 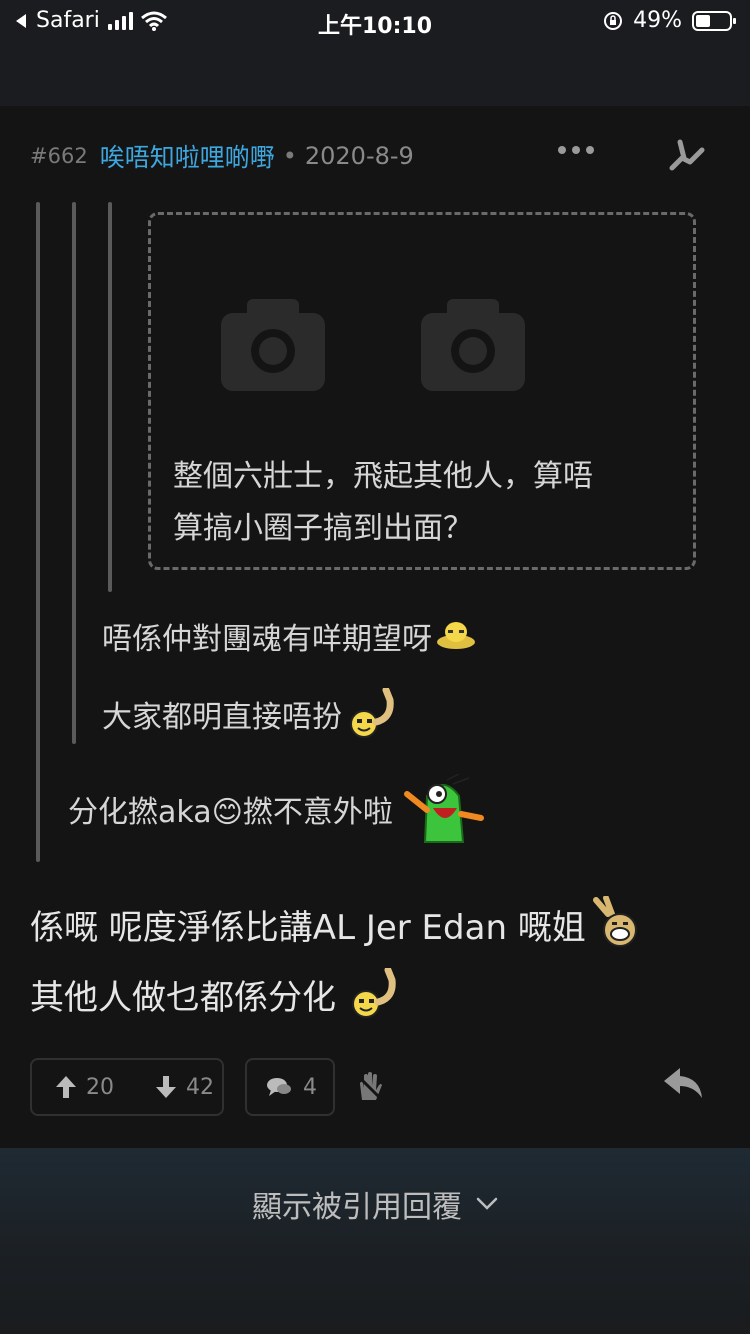 What do you see at coordinates (443, 808) in the screenshot?
I see `green-monster-icon` at bounding box center [443, 808].